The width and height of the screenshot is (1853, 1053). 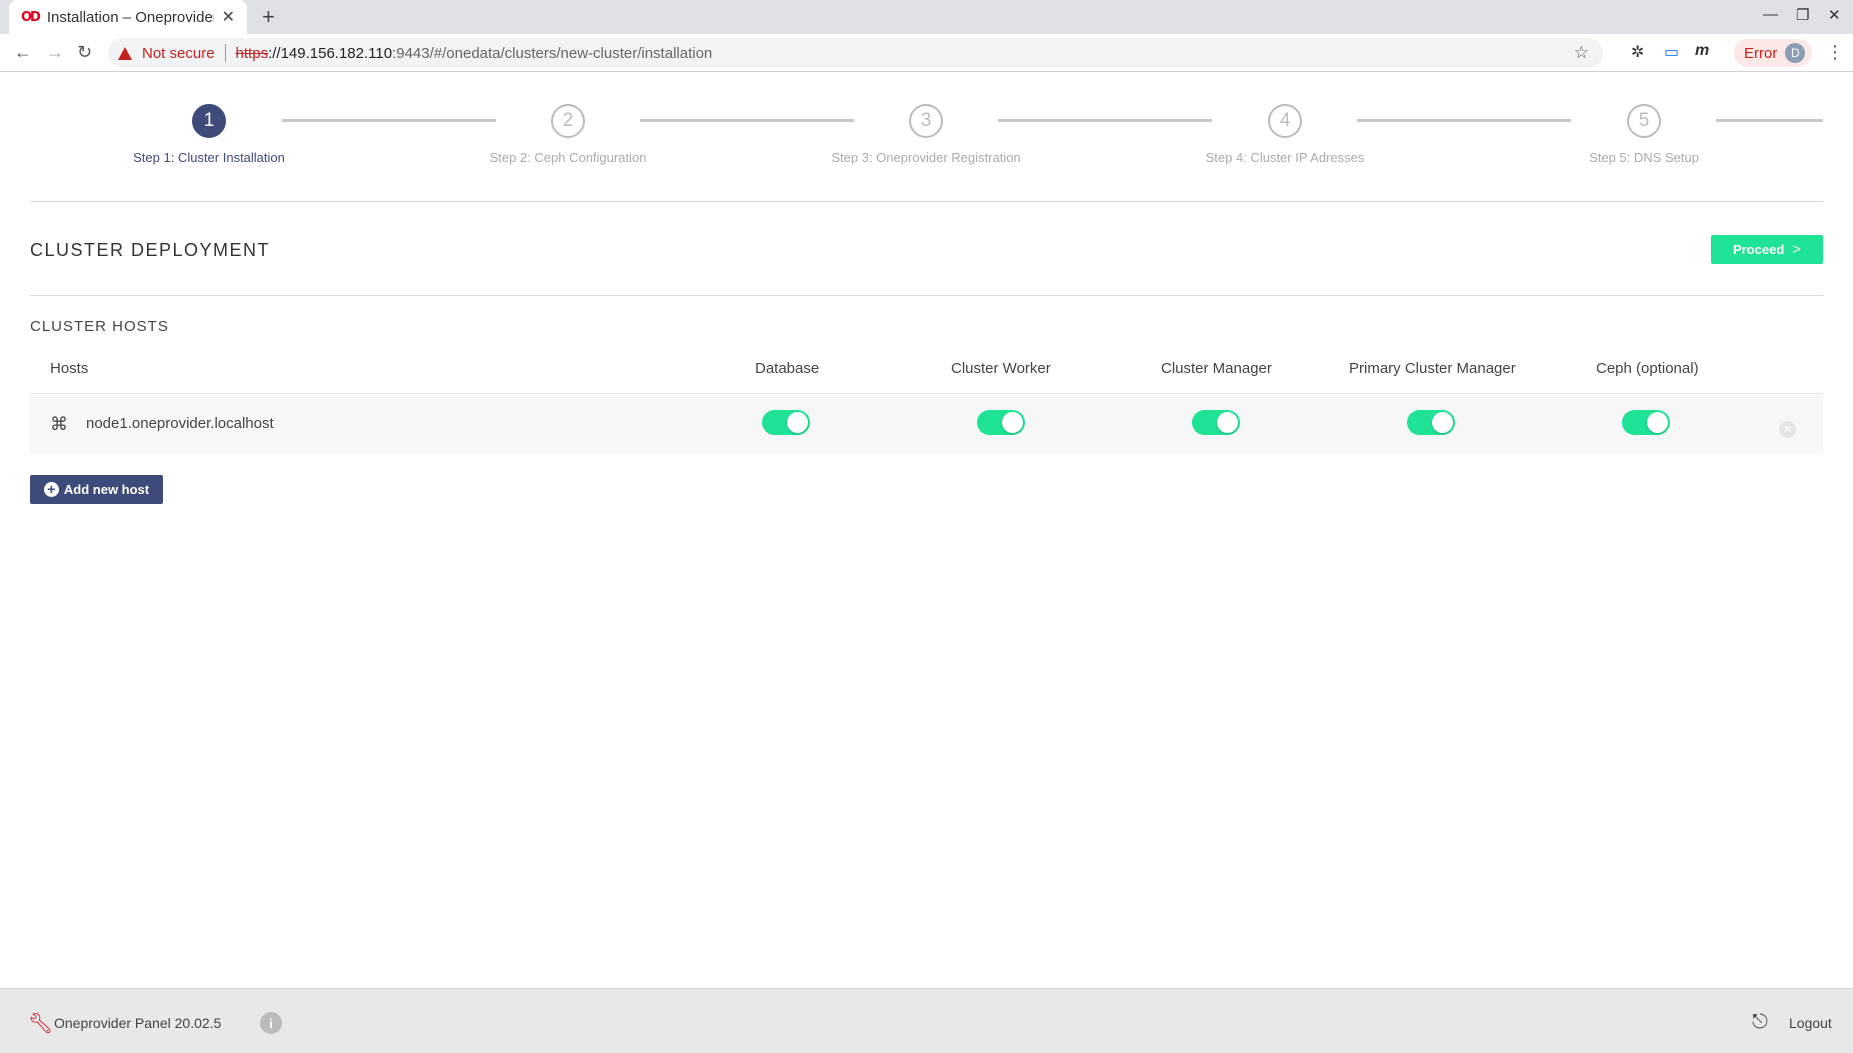 I want to click on extension-gear-icon: ✲, so click(x=1637, y=52).